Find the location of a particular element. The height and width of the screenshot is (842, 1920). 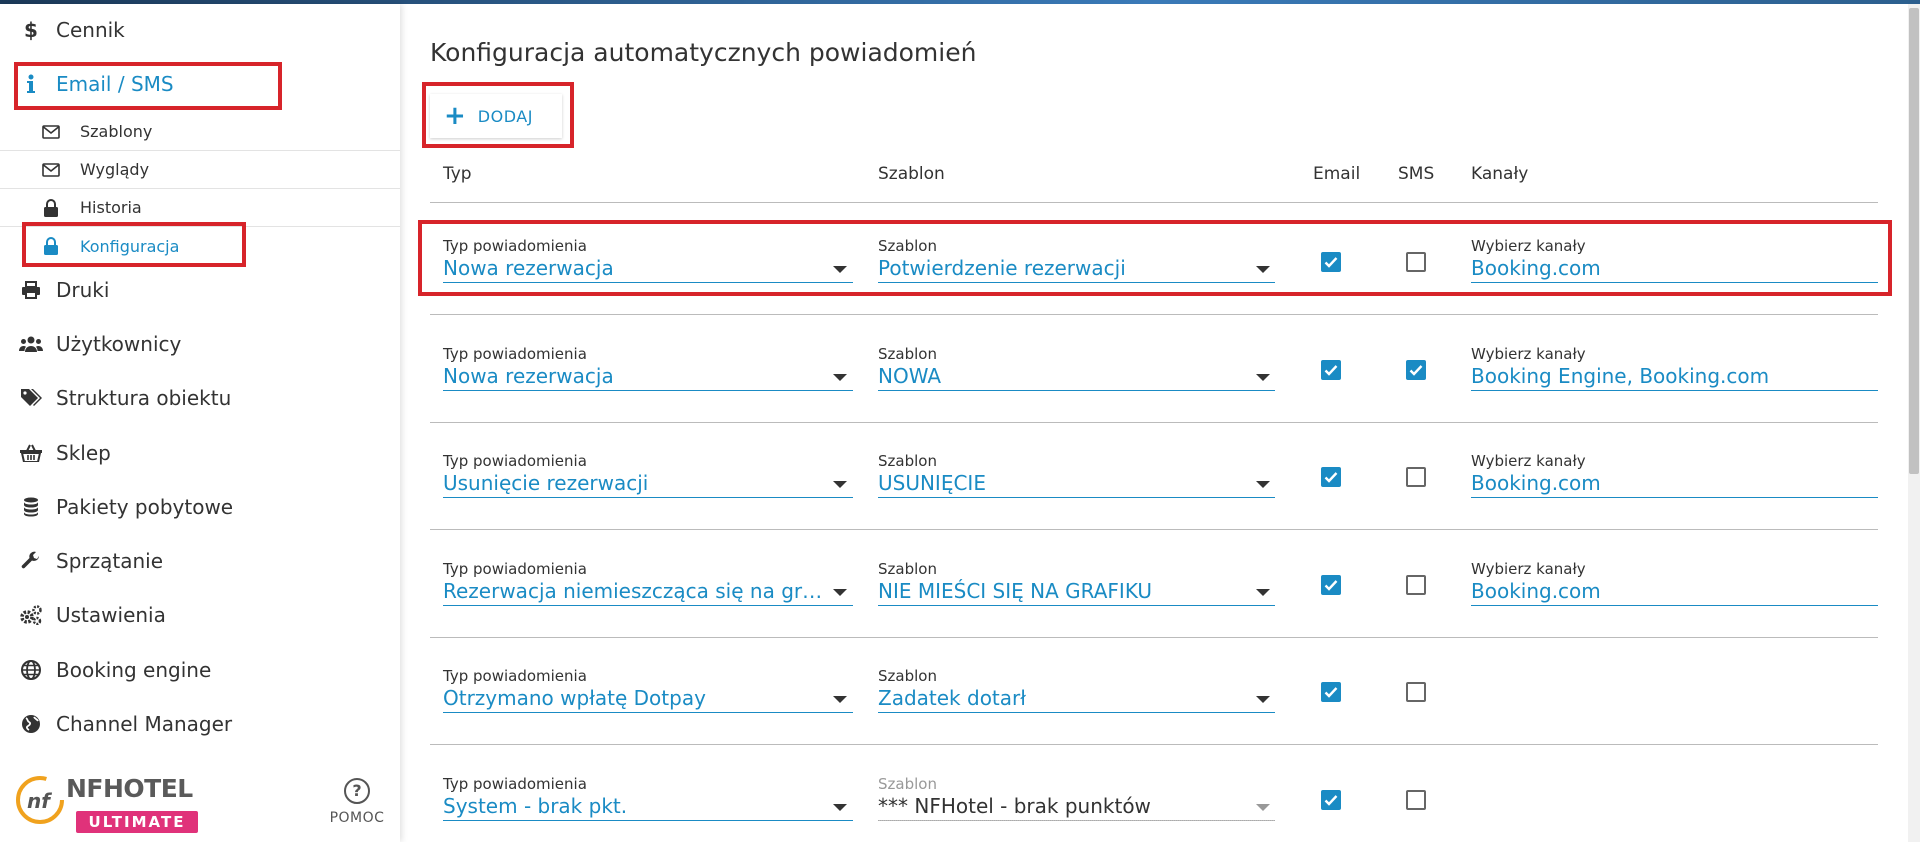

globe-half-icon is located at coordinates (31, 724).